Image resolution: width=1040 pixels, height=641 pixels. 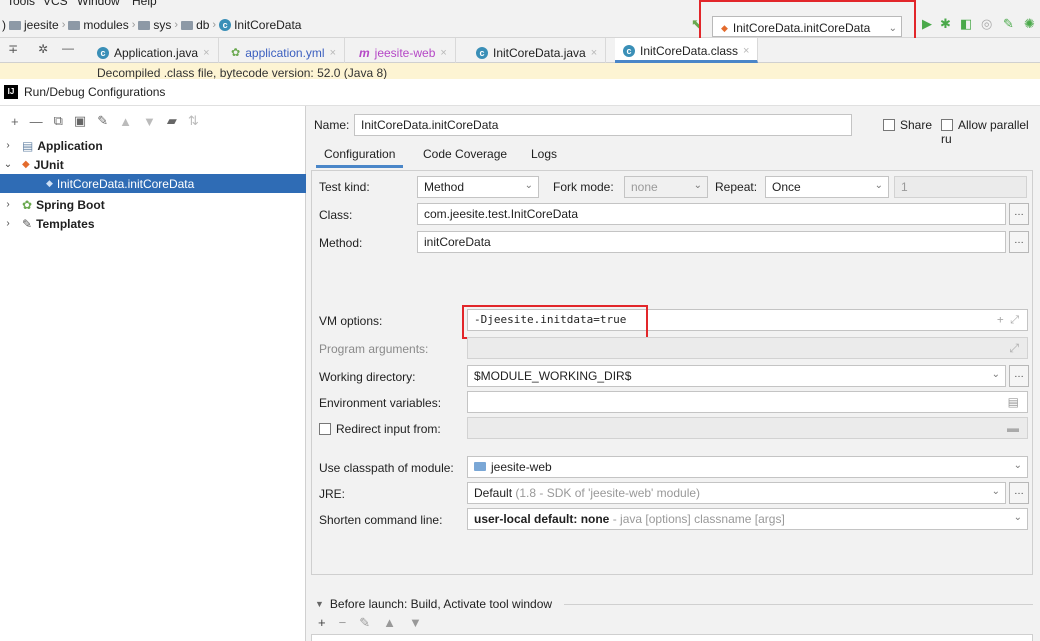 What do you see at coordinates (747, 402) in the screenshot?
I see `env-vars-field: ▤` at bounding box center [747, 402].